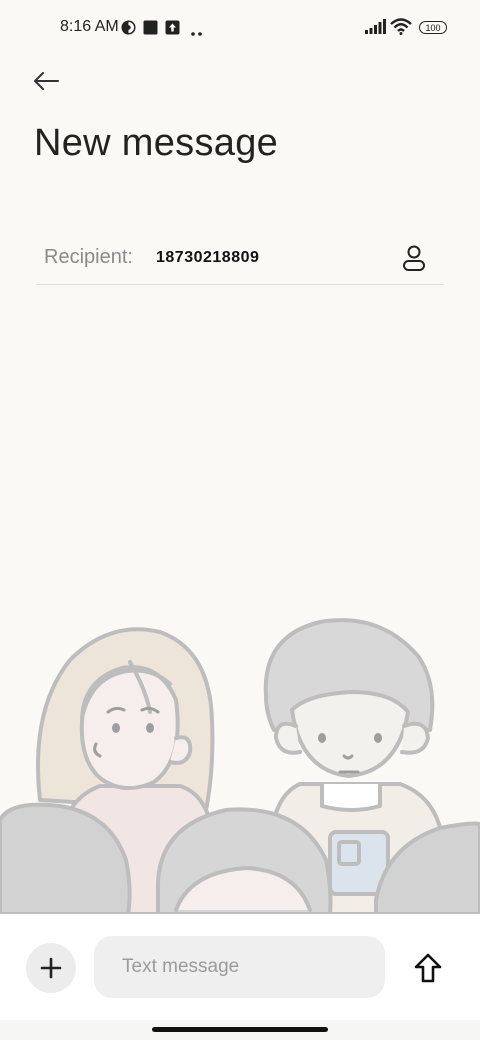 The height and width of the screenshot is (1040, 480). I want to click on back-button, so click(46, 81).